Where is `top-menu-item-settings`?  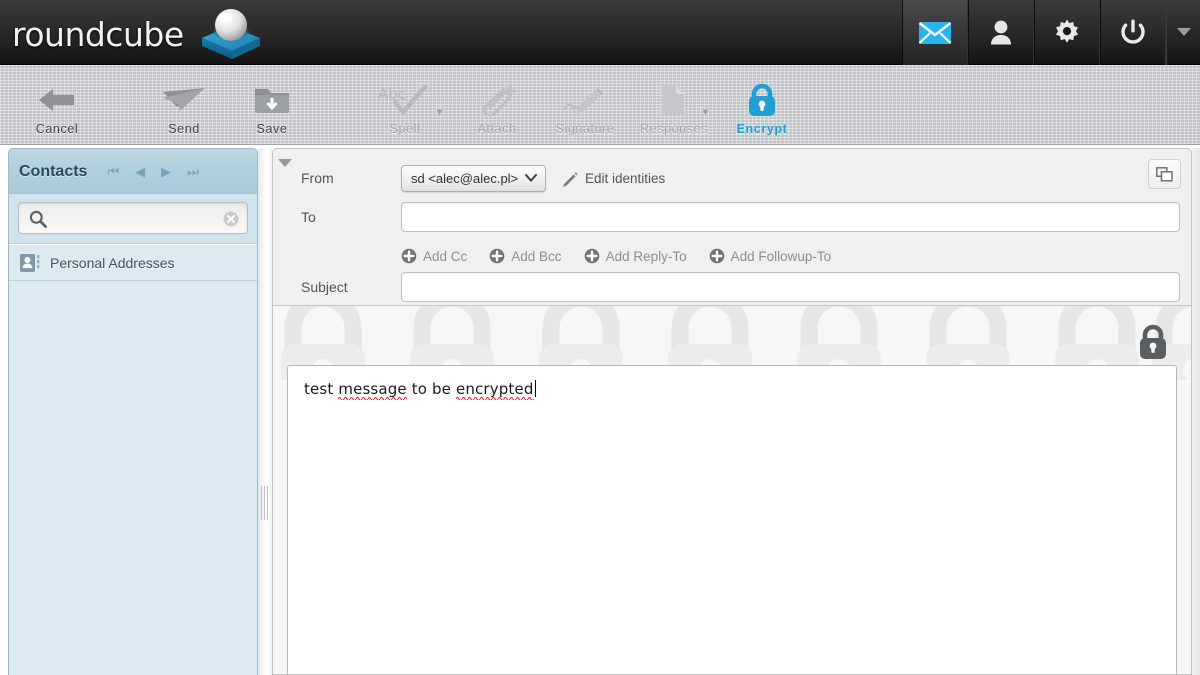
top-menu-item-settings is located at coordinates (1067, 32).